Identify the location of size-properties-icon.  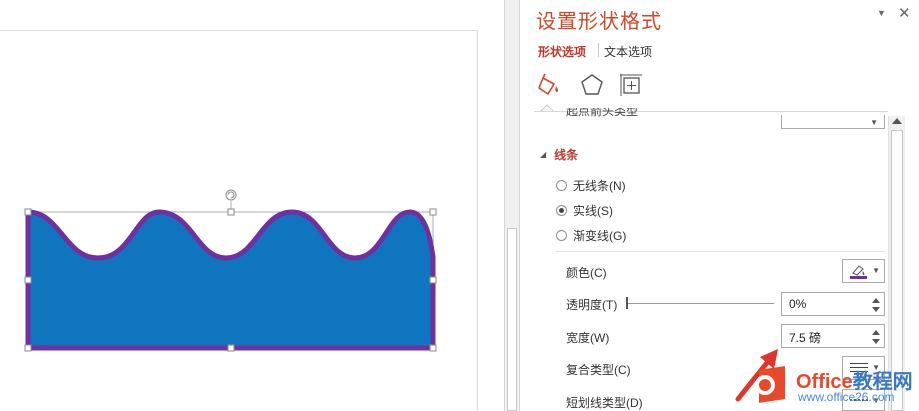
(631, 85).